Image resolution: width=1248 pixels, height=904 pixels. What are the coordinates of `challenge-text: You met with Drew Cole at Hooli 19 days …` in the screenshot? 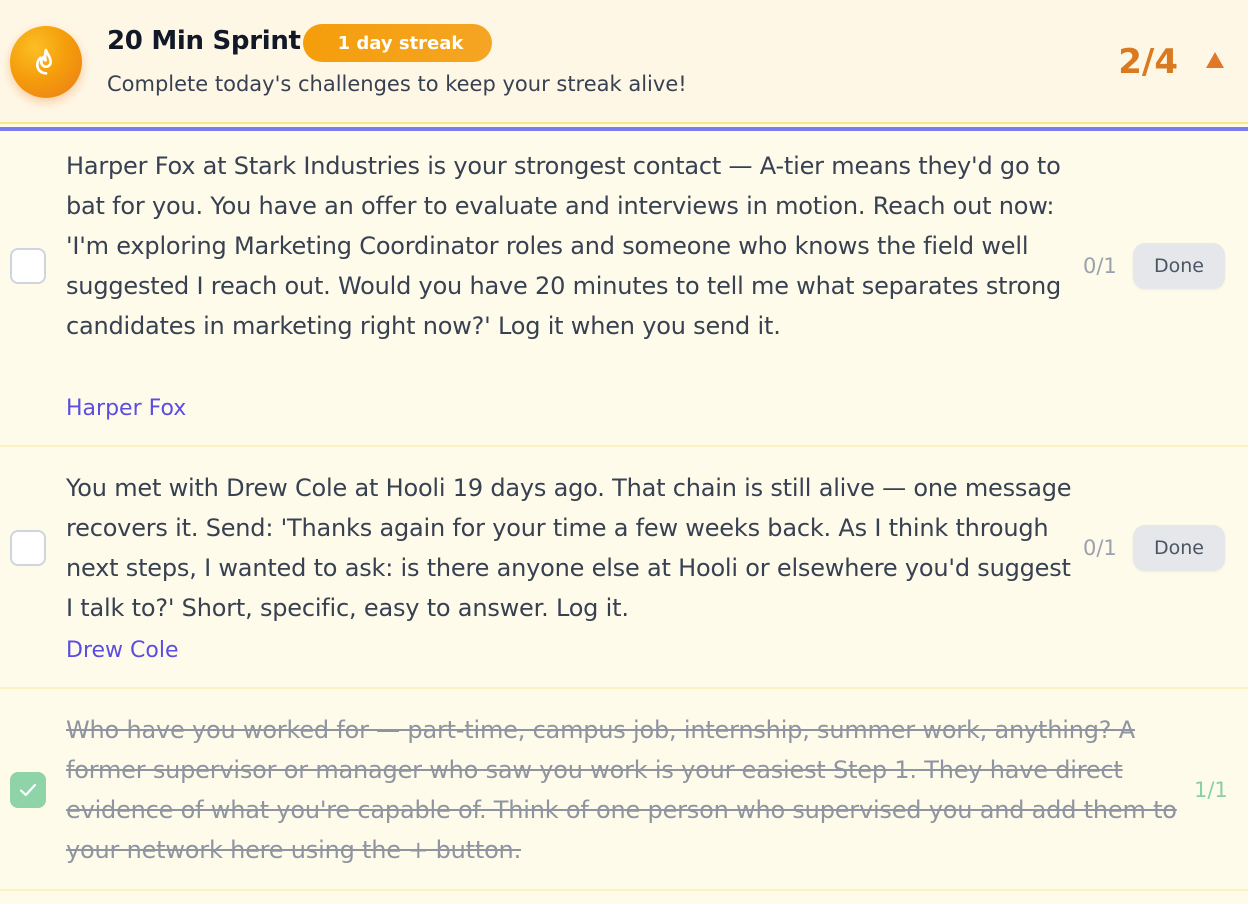 It's located at (569, 548).